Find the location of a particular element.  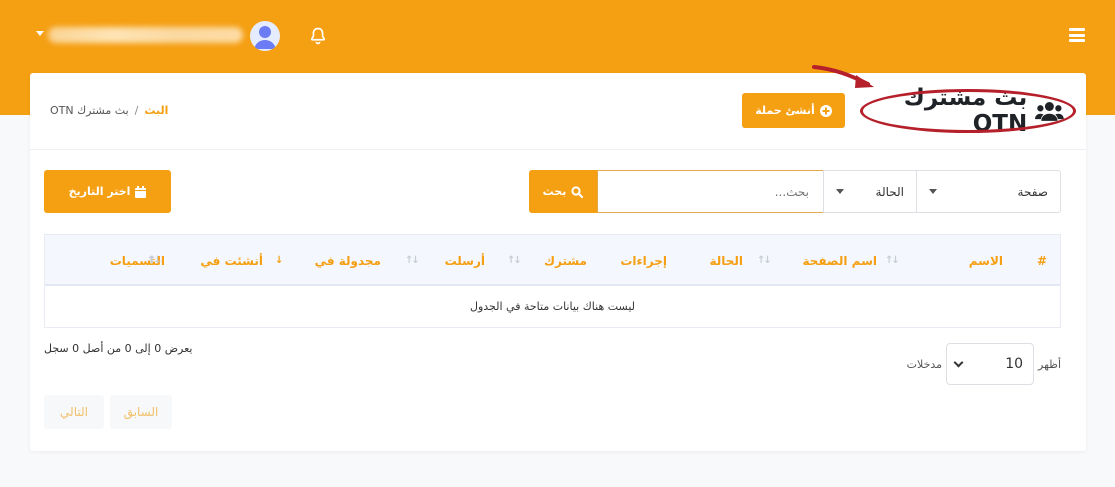

next-page-button: التالي is located at coordinates (74, 412).